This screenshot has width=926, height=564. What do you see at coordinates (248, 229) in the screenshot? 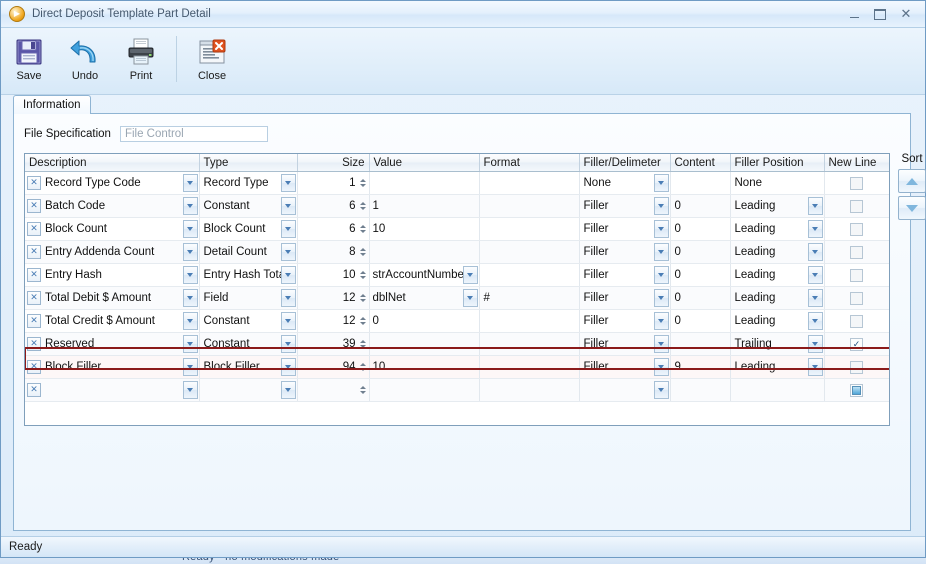
I see `cell-type: Block Count` at bounding box center [248, 229].